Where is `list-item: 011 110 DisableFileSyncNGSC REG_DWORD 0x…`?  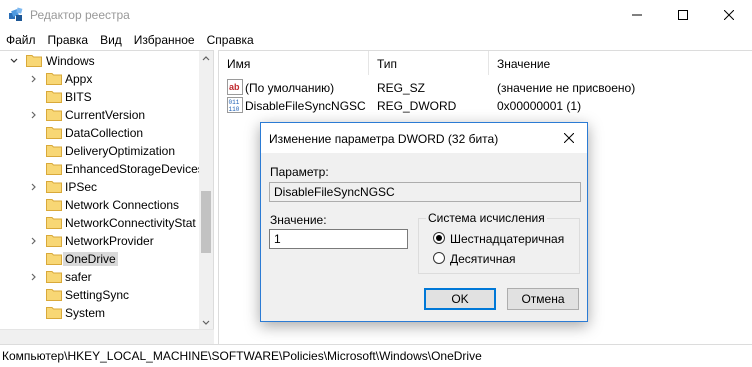 list-item: 011 110 DisableFileSyncNGSC REG_DWORD 0x… is located at coordinates (485, 105).